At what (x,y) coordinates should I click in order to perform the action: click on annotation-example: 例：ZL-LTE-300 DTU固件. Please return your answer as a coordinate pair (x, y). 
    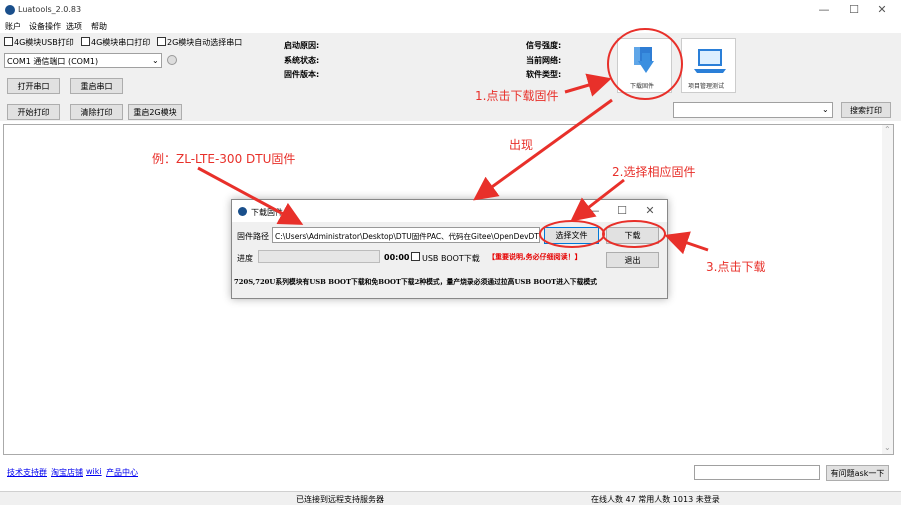
    Looking at the image, I should click on (224, 159).